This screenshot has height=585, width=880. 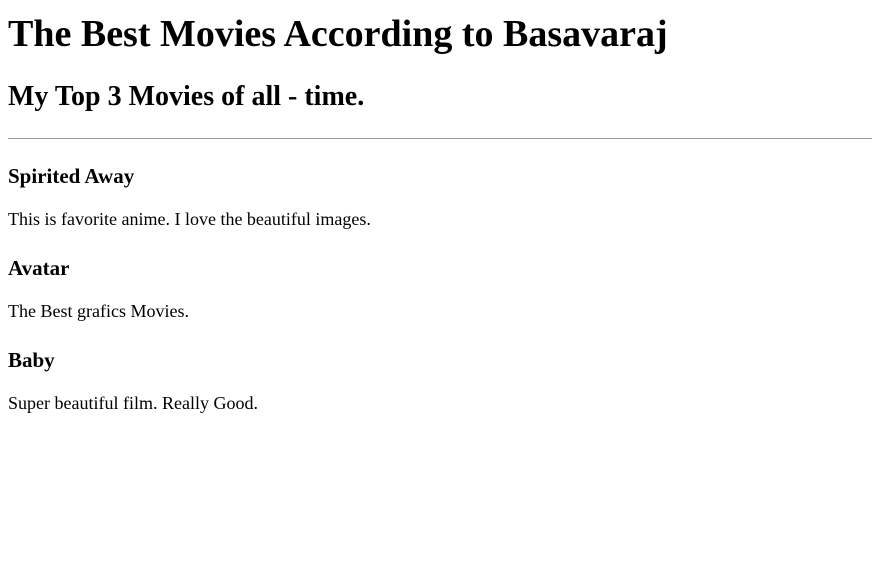 What do you see at coordinates (39, 268) in the screenshot?
I see `movie-title: Avatar` at bounding box center [39, 268].